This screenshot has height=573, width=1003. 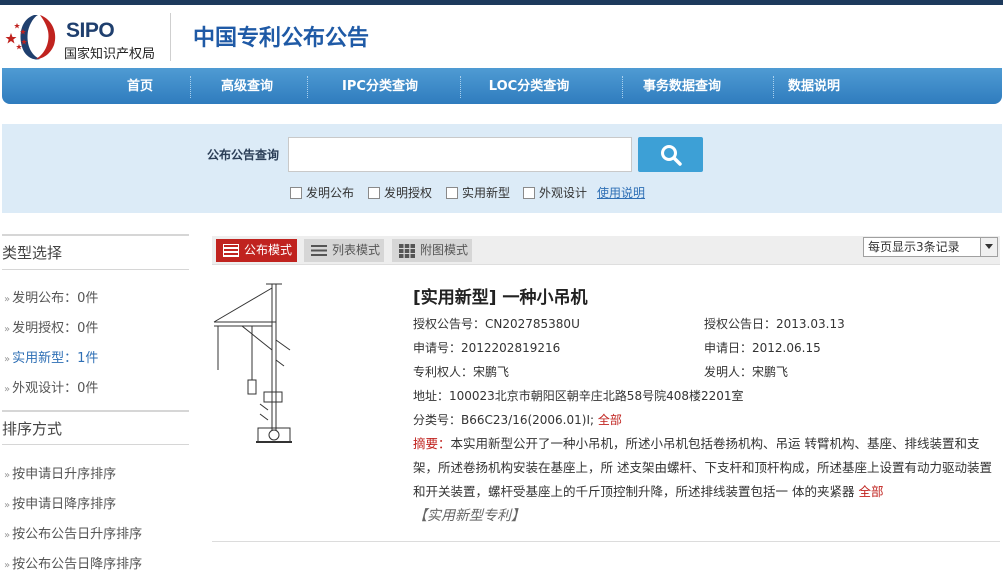 What do you see at coordinates (243, 155) in the screenshot?
I see `search-label: 公布公告查询` at bounding box center [243, 155].